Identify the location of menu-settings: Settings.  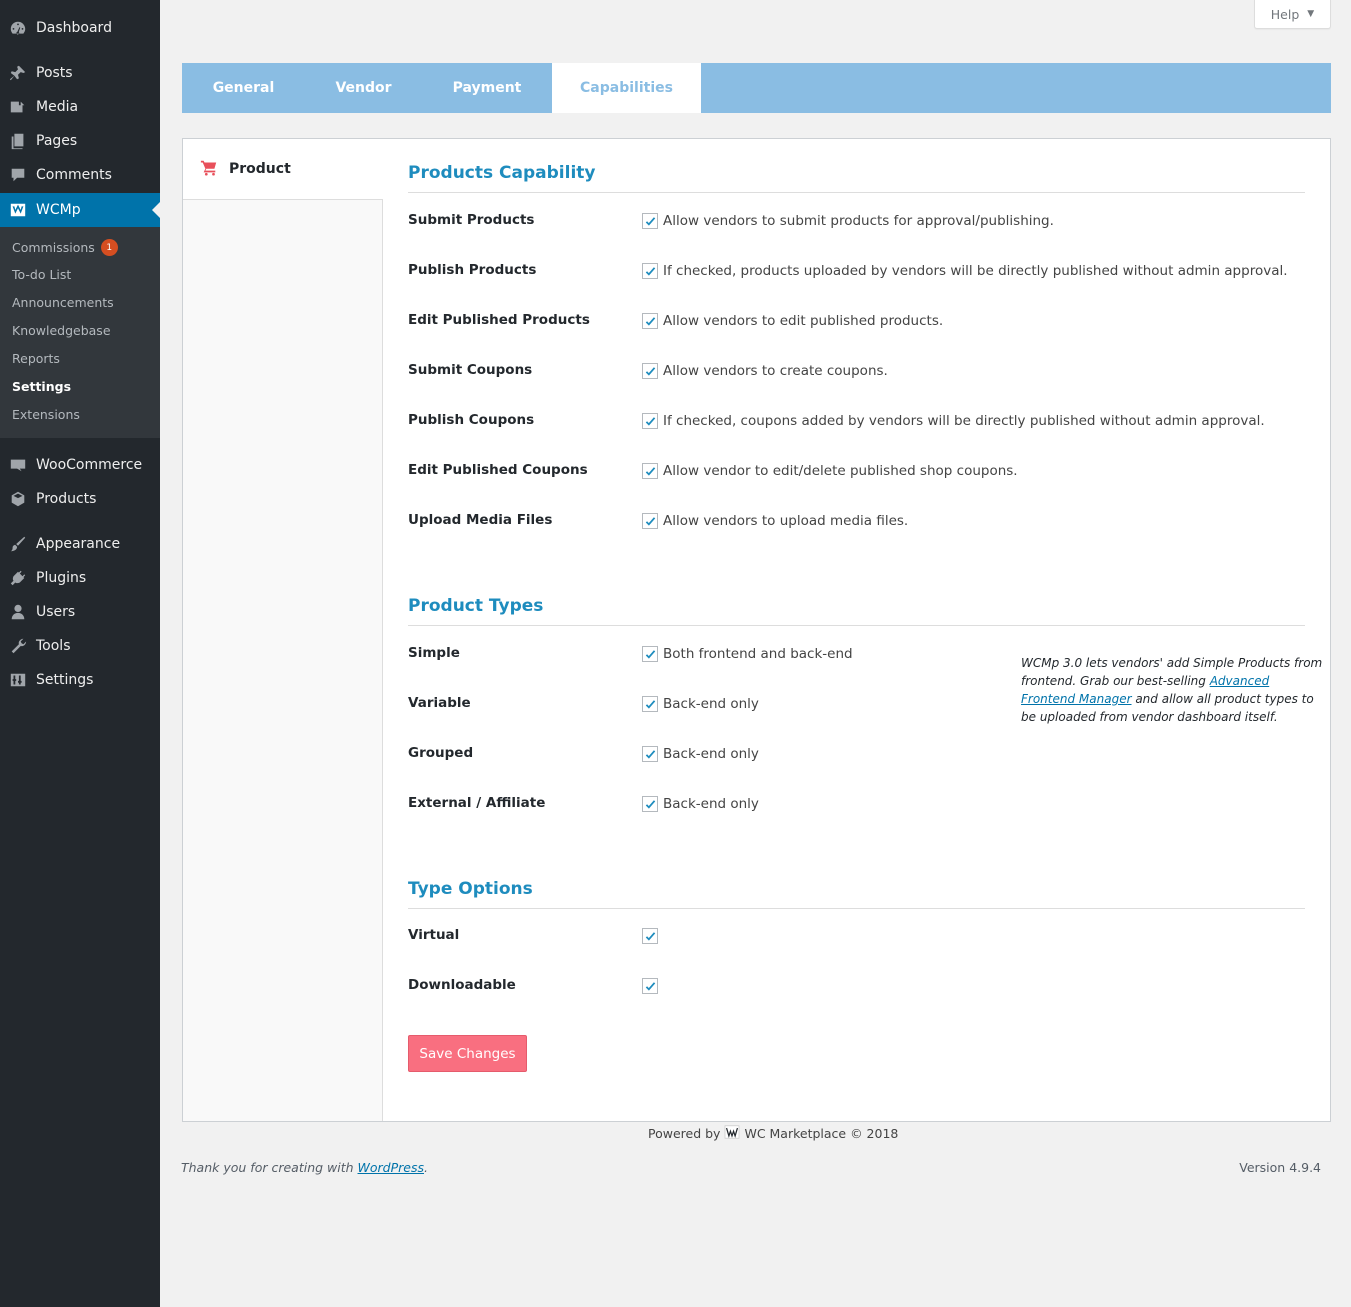
(80, 680).